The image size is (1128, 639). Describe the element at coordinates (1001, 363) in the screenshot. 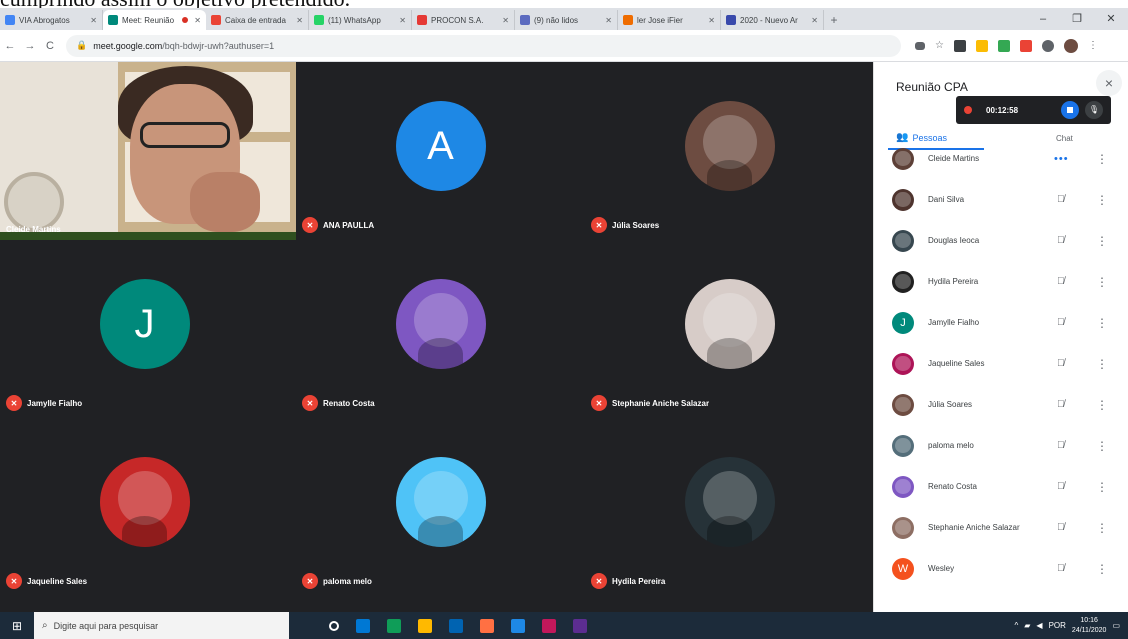

I see `participant-row: Jaqueline Sales 🎙̸ ⋮` at that location.